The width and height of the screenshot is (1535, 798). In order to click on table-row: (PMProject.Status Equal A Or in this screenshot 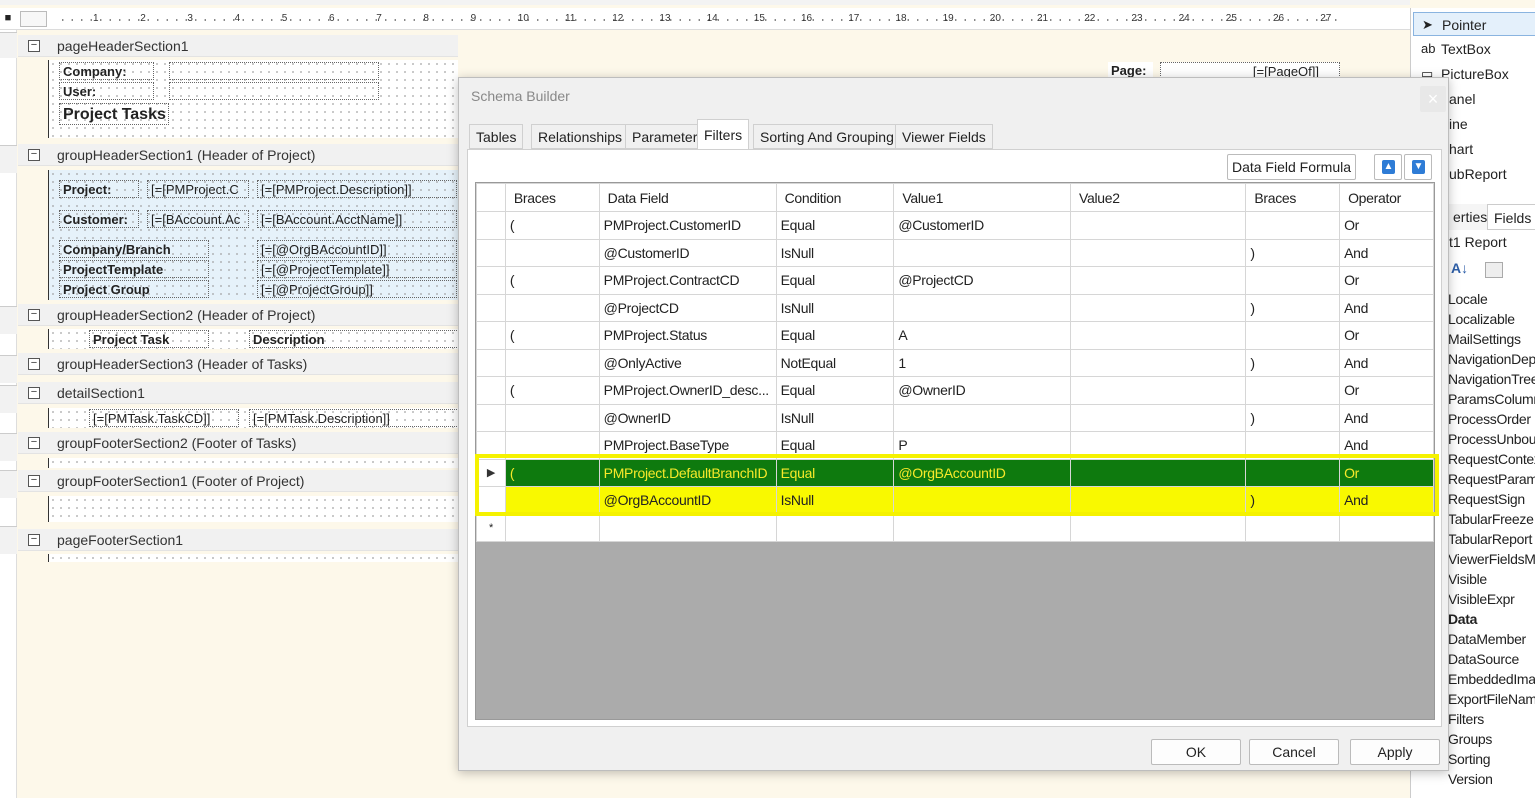, I will do `click(955, 335)`.